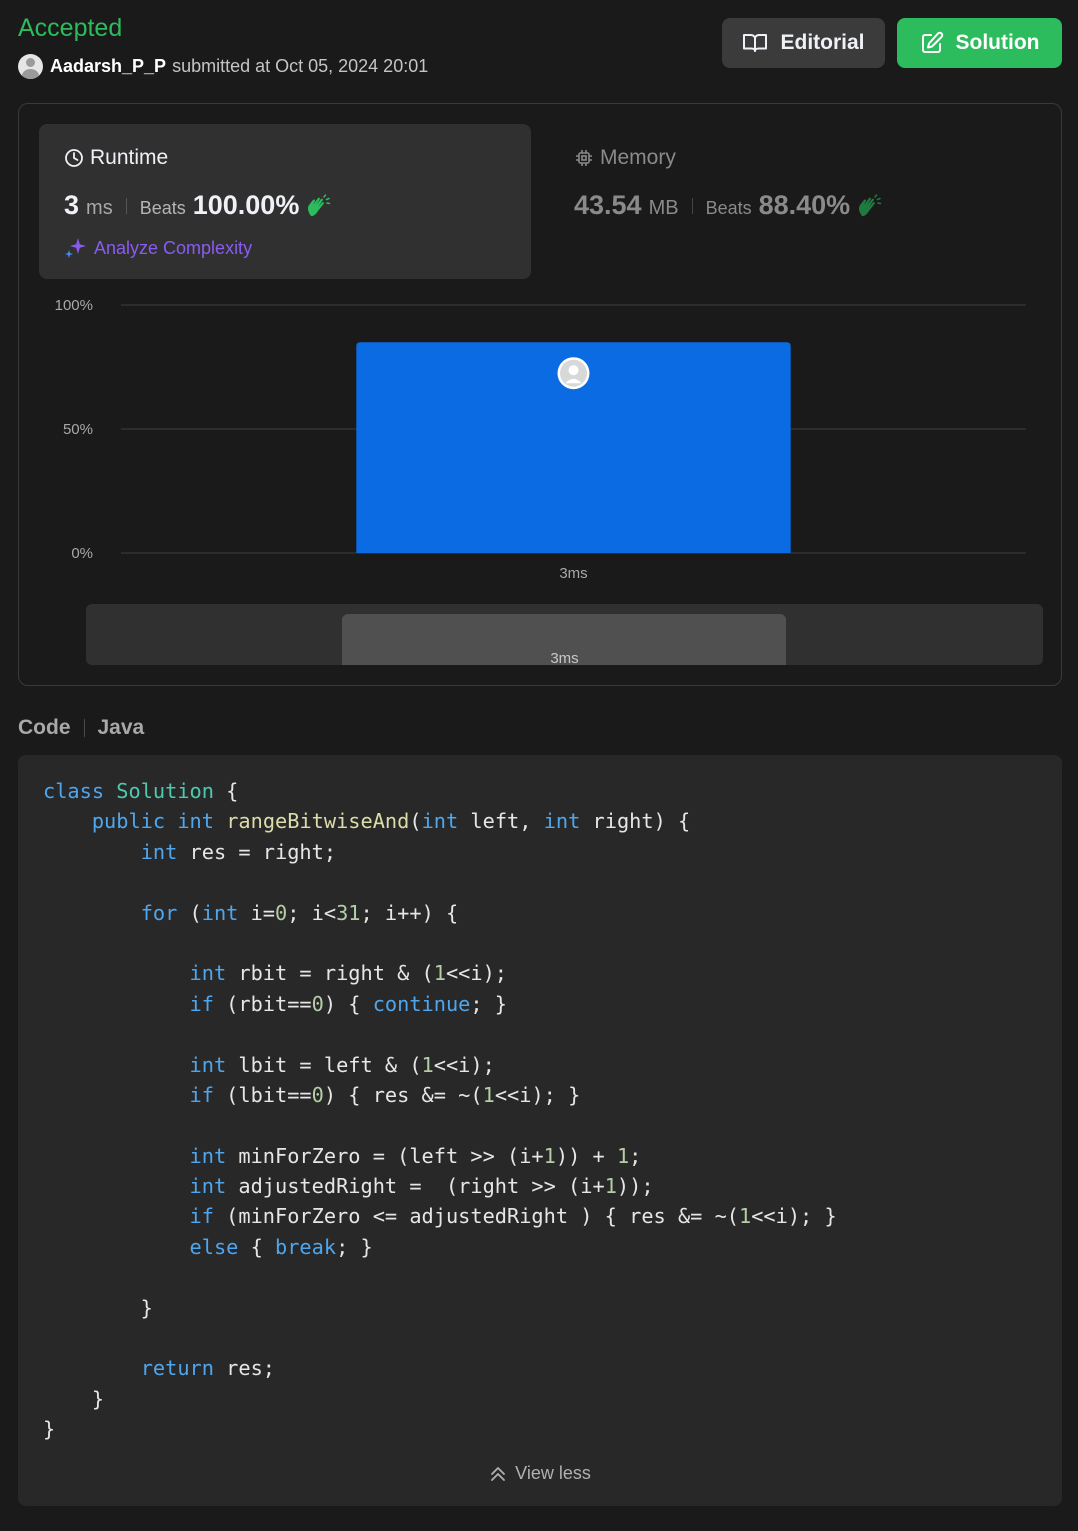  Describe the element at coordinates (608, 205) in the screenshot. I see `memory-value: 43.54` at that location.